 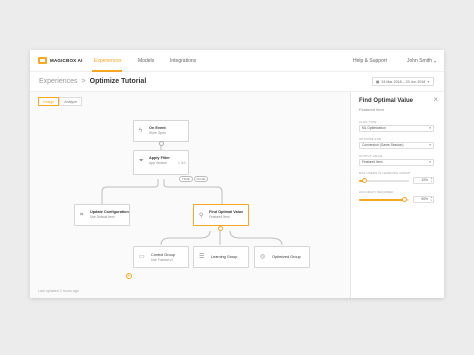 What do you see at coordinates (108, 61) in the screenshot?
I see `nav-experiences: Experiences` at bounding box center [108, 61].